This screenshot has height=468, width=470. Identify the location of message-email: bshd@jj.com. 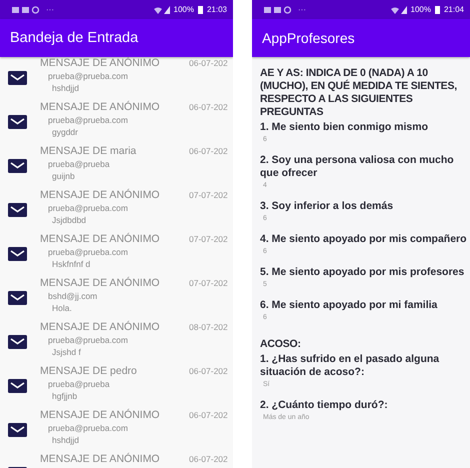
(72, 296).